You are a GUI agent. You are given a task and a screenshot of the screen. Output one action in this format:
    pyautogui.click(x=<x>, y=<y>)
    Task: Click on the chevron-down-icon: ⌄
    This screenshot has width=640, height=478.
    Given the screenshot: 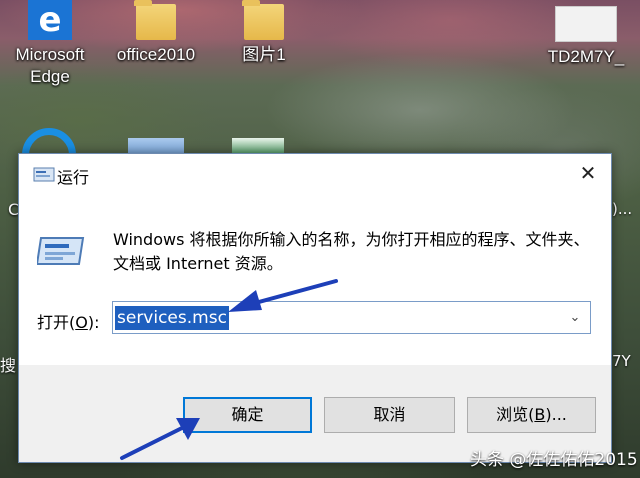 What is the action you would take?
    pyautogui.click(x=575, y=317)
    